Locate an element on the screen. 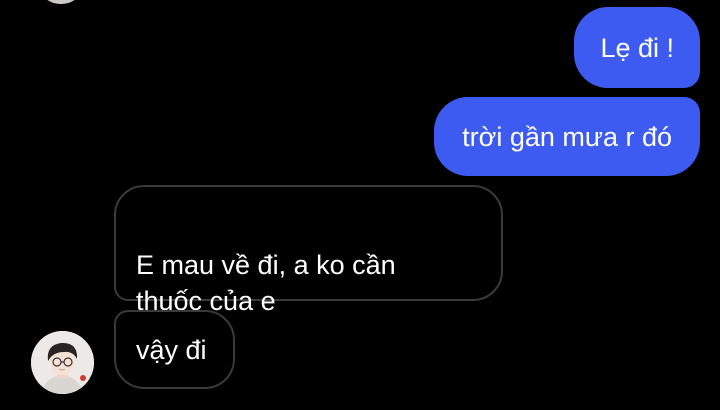 Image resolution: width=720 pixels, height=410 pixels. message-text: Lẹ đi ! is located at coordinates (637, 47).